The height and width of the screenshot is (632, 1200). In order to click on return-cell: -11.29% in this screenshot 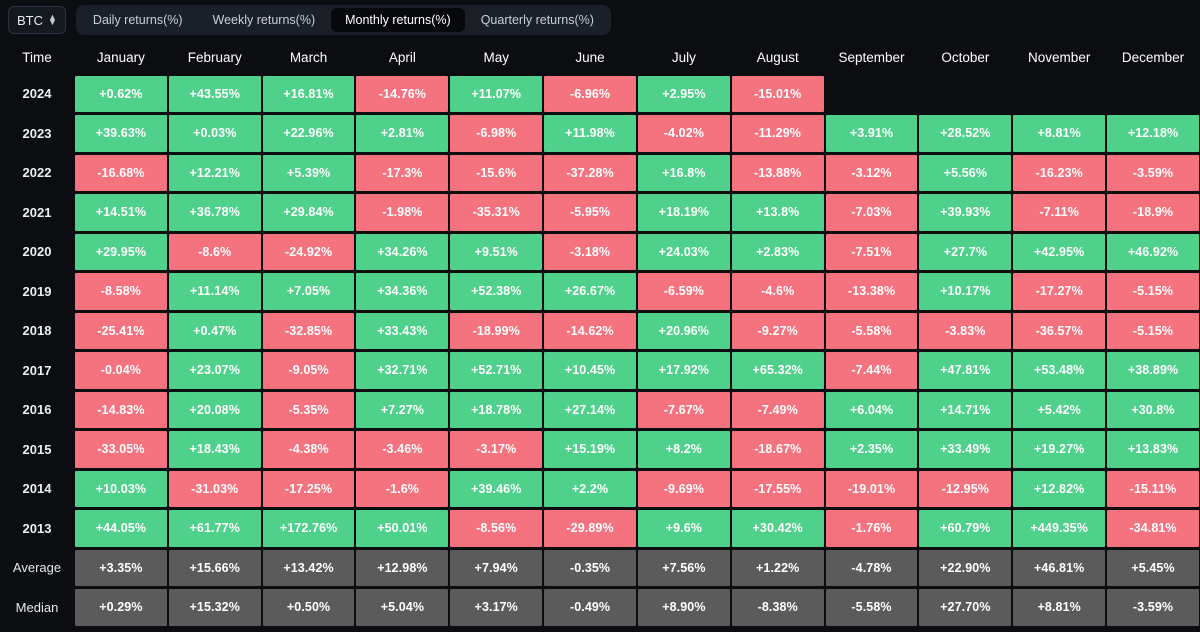, I will do `click(777, 133)`.